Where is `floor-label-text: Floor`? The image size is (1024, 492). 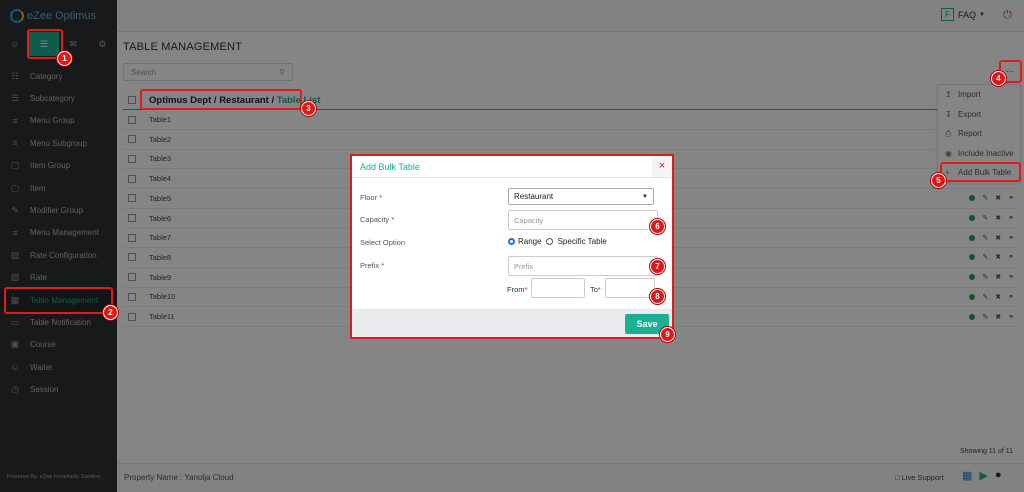
floor-label-text: Floor is located at coordinates (369, 197).